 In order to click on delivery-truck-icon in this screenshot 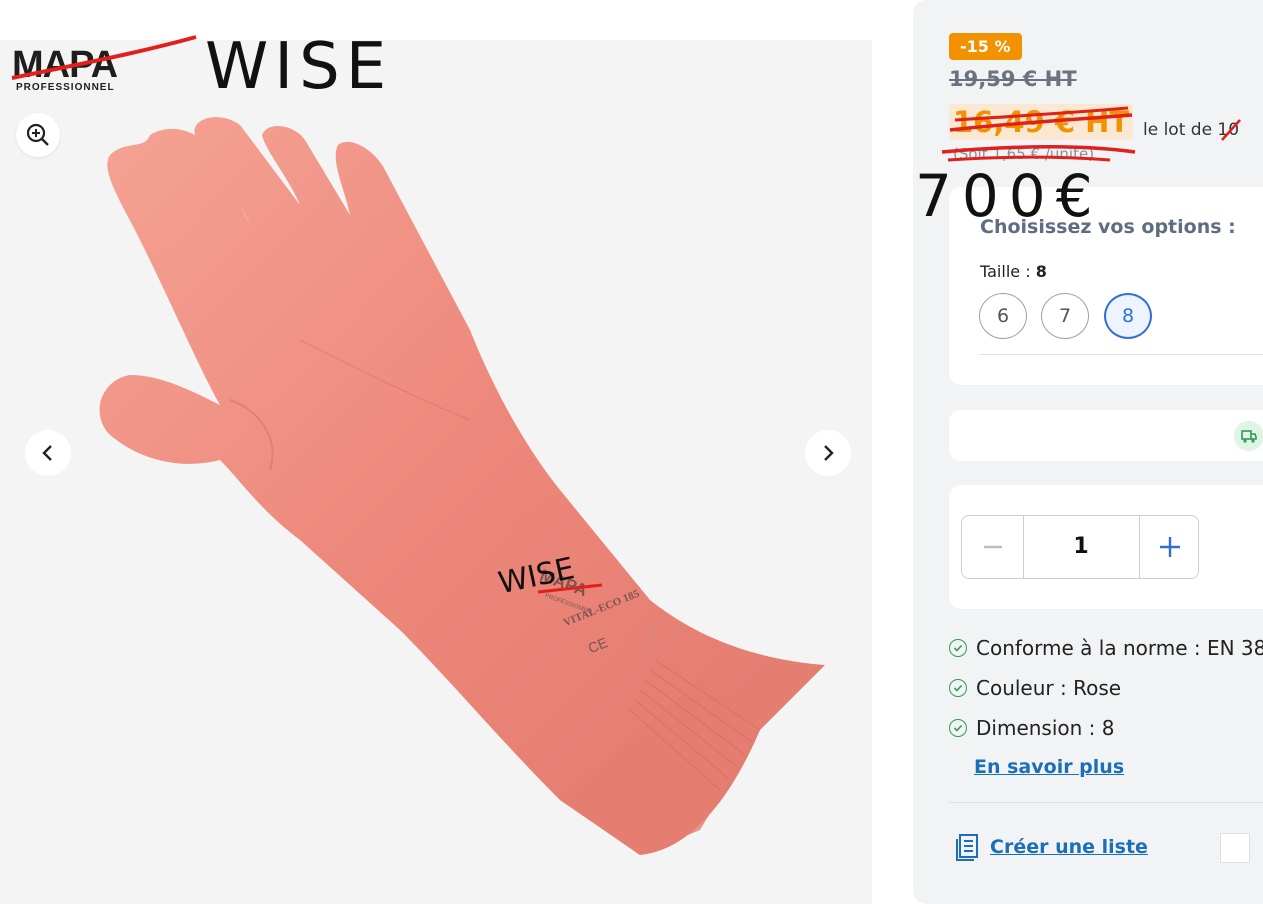, I will do `click(1248, 436)`.